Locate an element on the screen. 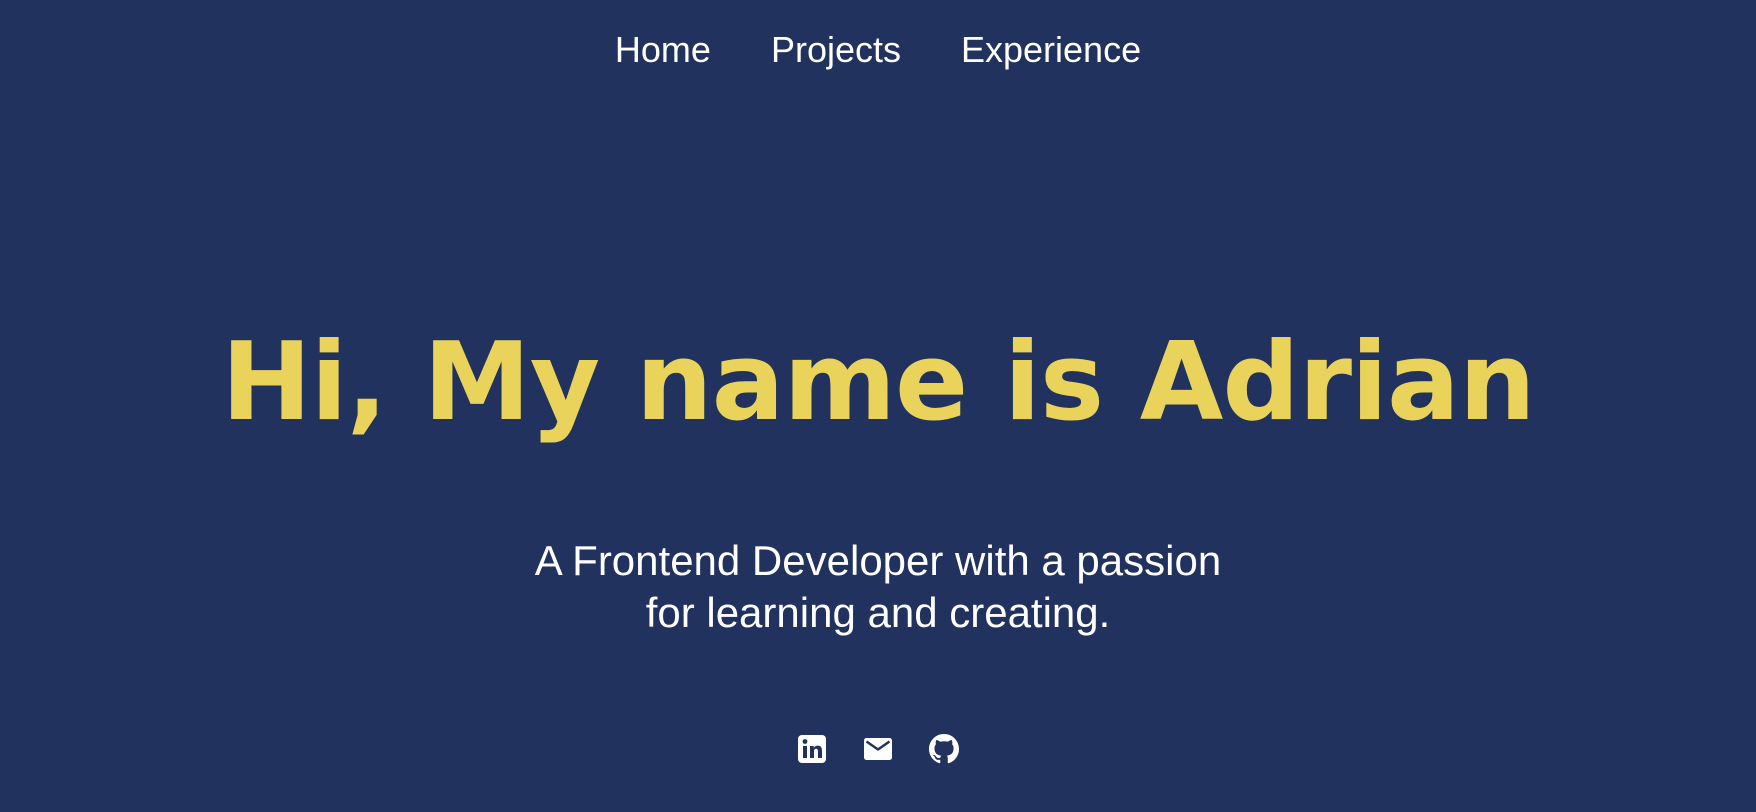 The width and height of the screenshot is (1756, 812). top-nav: Home Projects Experience is located at coordinates (878, 50).